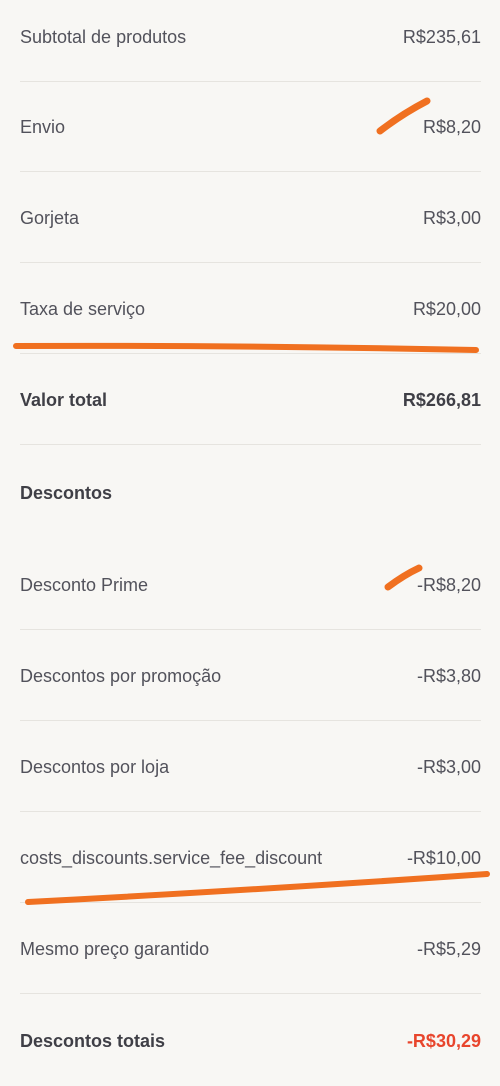 This screenshot has width=500, height=1086. Describe the element at coordinates (50, 217) in the screenshot. I see `tip-label: Gorjeta` at that location.